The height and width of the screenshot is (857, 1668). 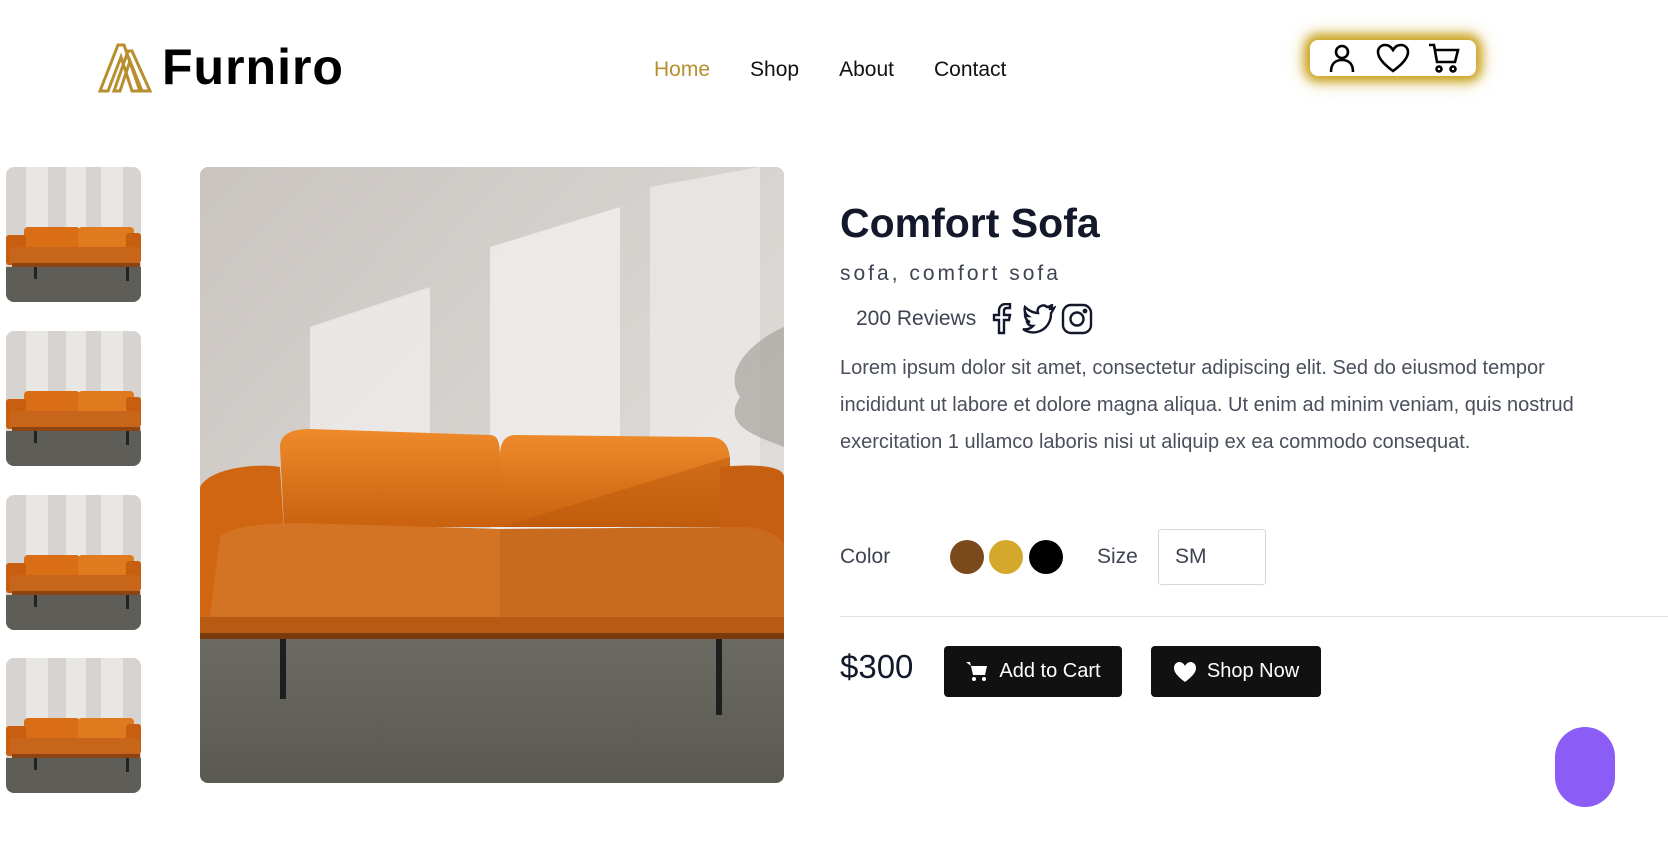 I want to click on size-label: Size, so click(x=1117, y=556).